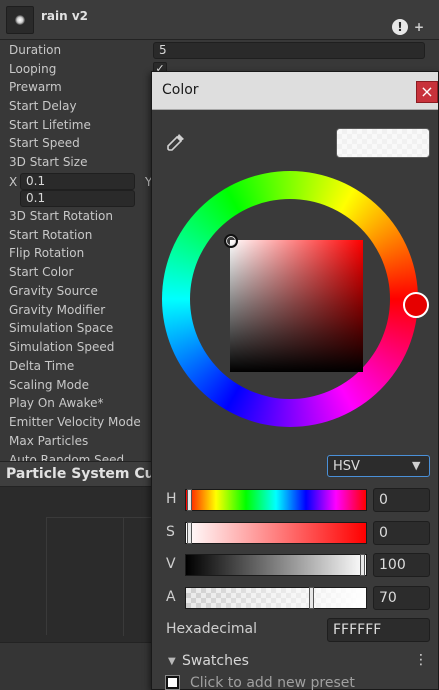  I want to click on max-particles-label: Max Particles, so click(49, 441).